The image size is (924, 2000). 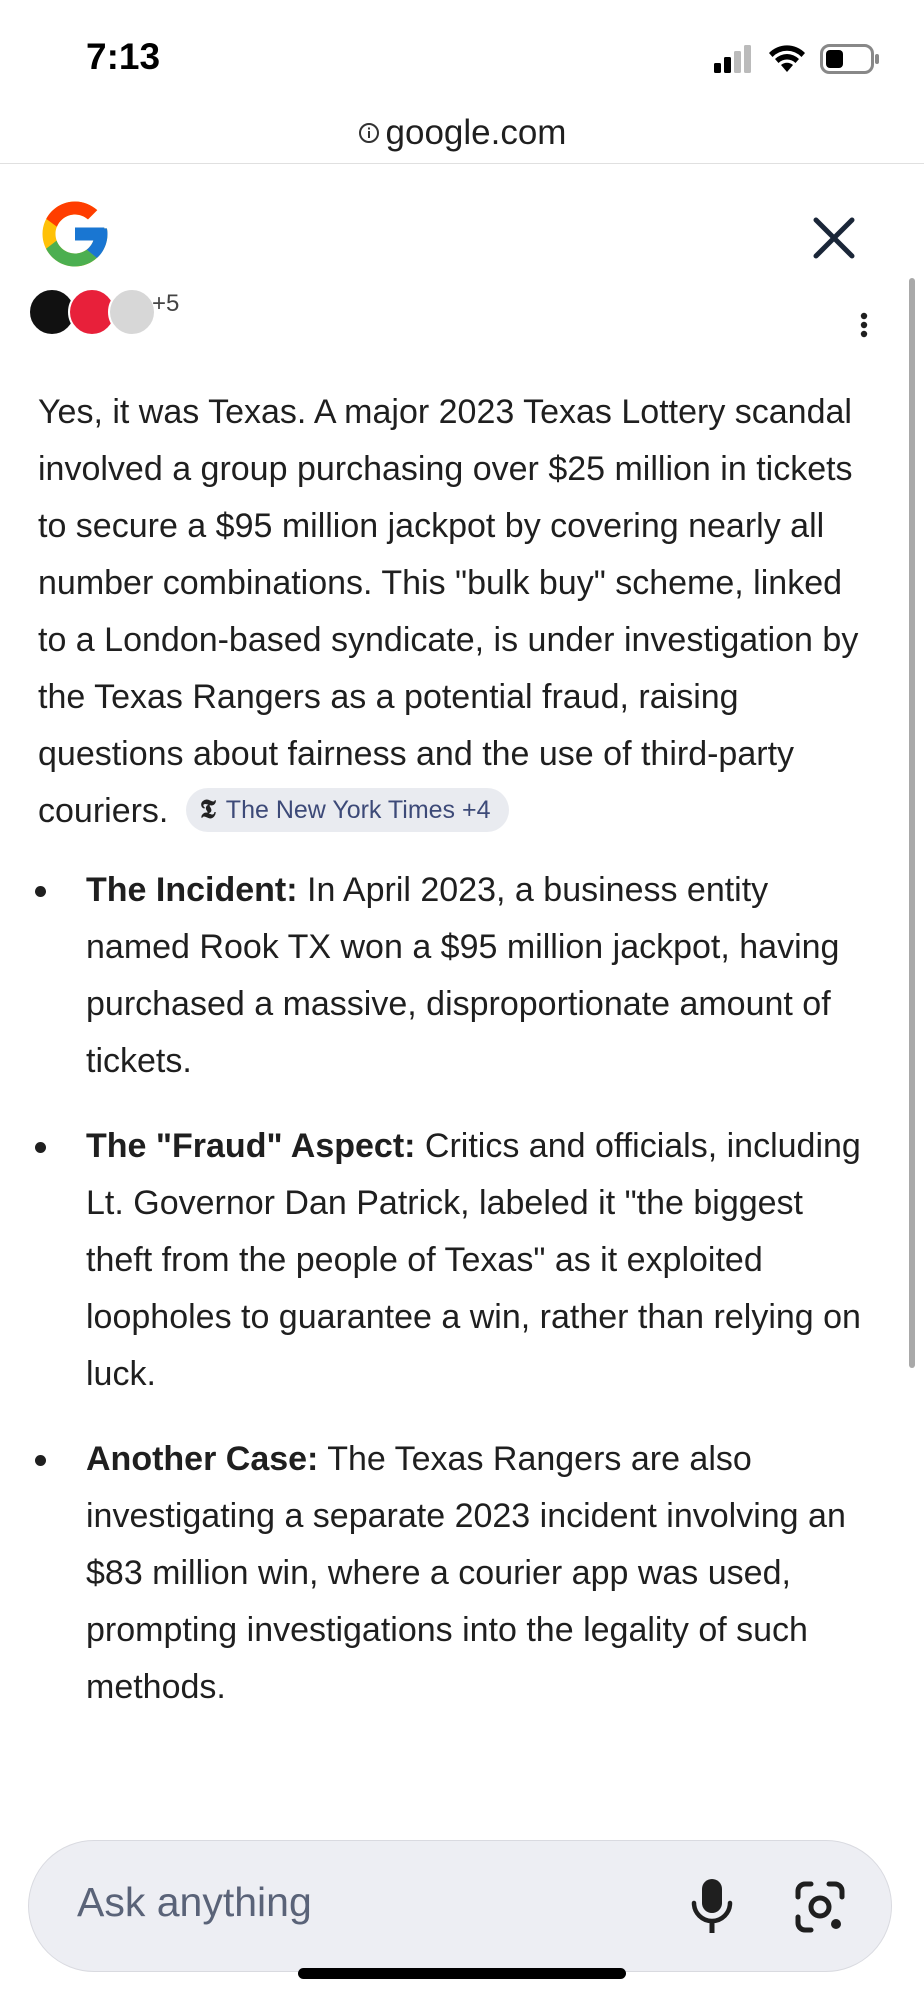 What do you see at coordinates (460, 1906) in the screenshot?
I see `ask-input: Ask anything` at bounding box center [460, 1906].